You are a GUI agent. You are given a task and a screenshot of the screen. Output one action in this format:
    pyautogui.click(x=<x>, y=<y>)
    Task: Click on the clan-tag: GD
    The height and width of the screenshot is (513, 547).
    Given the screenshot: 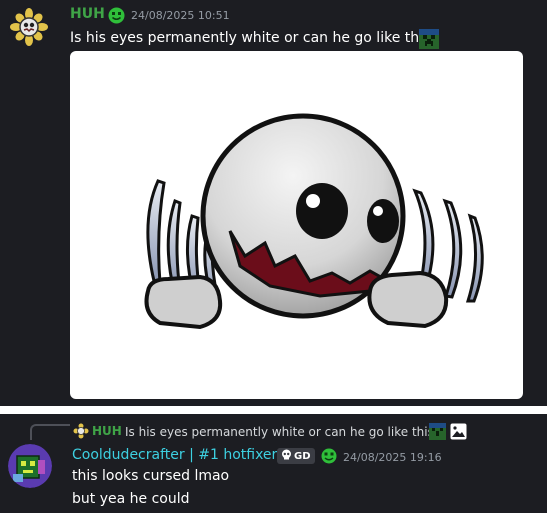 What is the action you would take?
    pyautogui.click(x=296, y=456)
    